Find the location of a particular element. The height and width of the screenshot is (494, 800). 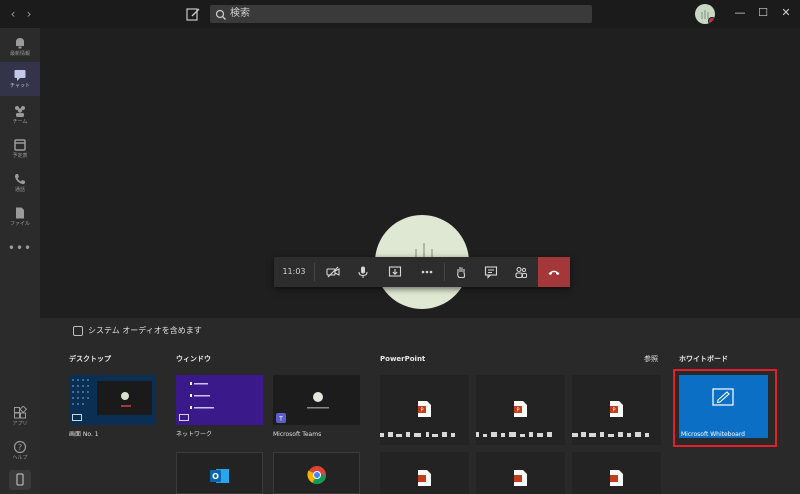

hang-up-icon is located at coordinates (554, 272).